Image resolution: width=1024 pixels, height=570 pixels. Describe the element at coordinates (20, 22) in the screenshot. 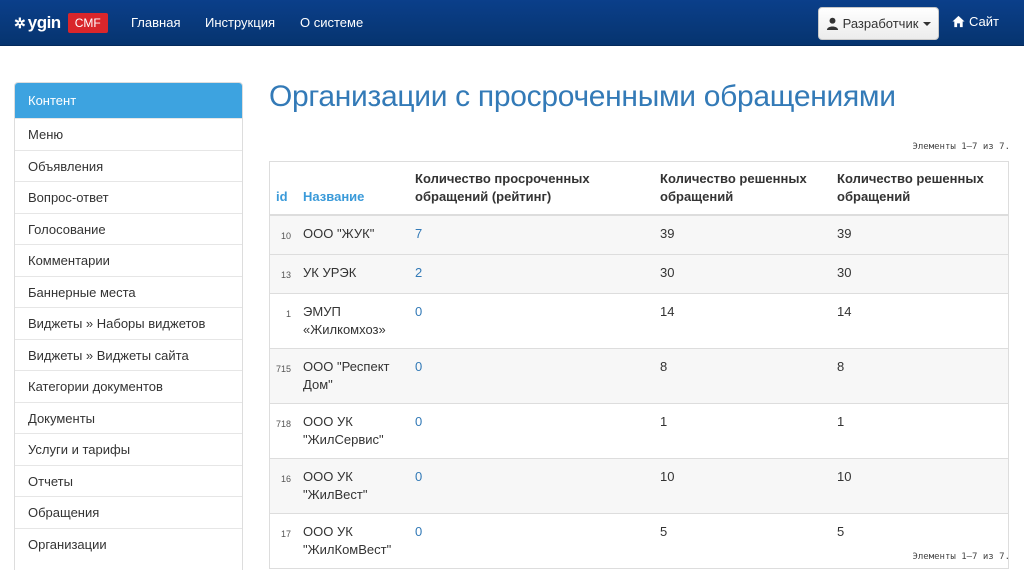

I see `gear-icon: ✲` at that location.